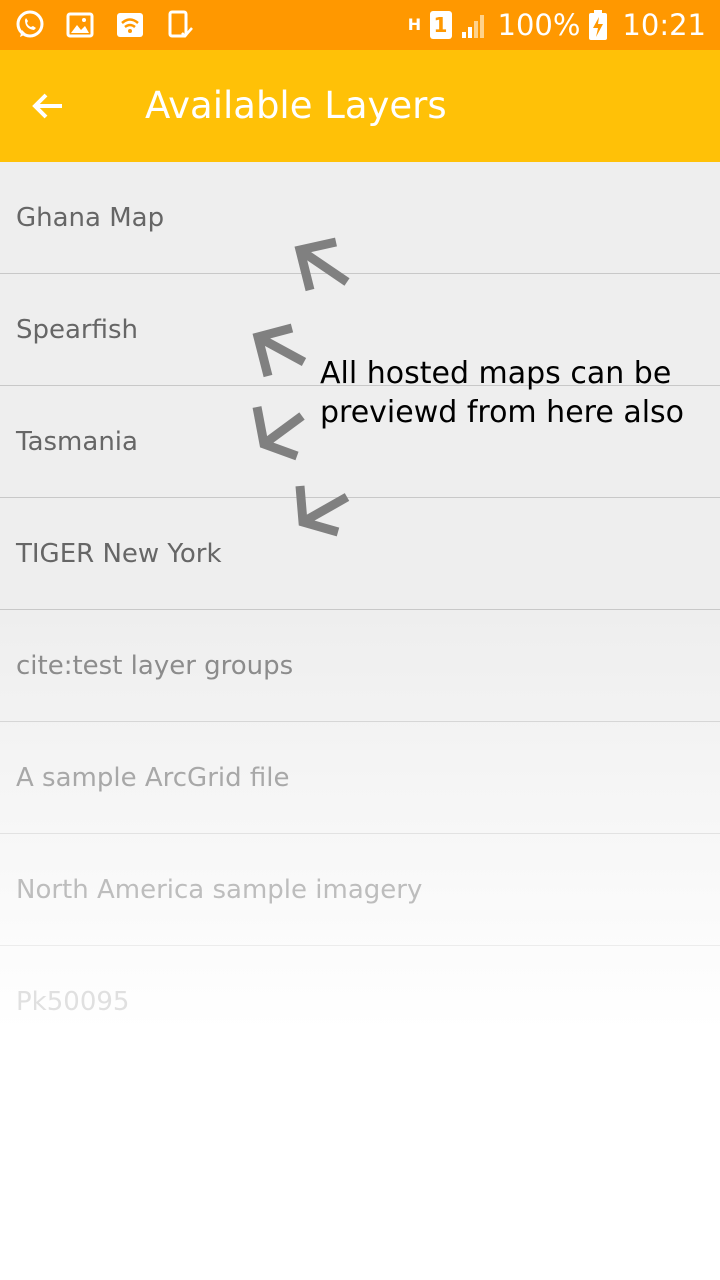 This screenshot has height=1280, width=720. Describe the element at coordinates (598, 25) in the screenshot. I see `battery-charging-icon` at that location.